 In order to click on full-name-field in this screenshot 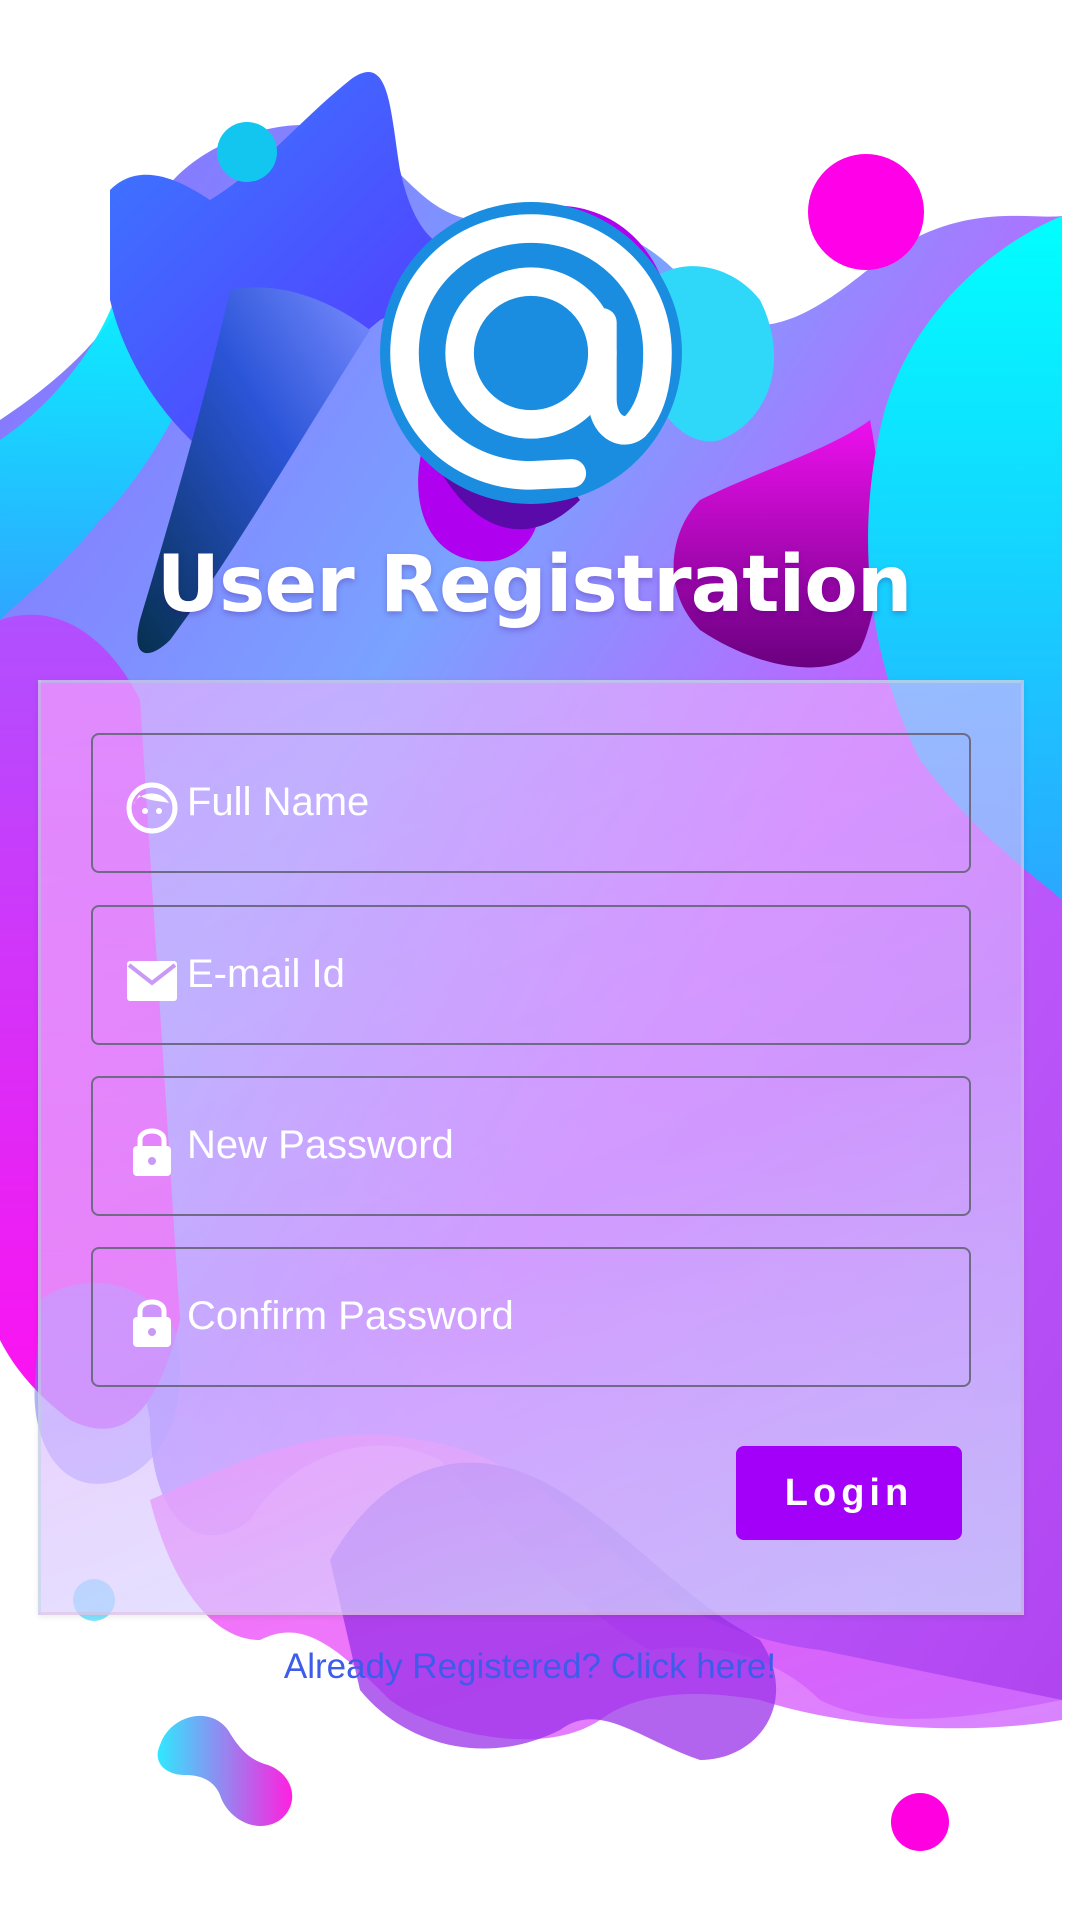, I will do `click(531, 803)`.